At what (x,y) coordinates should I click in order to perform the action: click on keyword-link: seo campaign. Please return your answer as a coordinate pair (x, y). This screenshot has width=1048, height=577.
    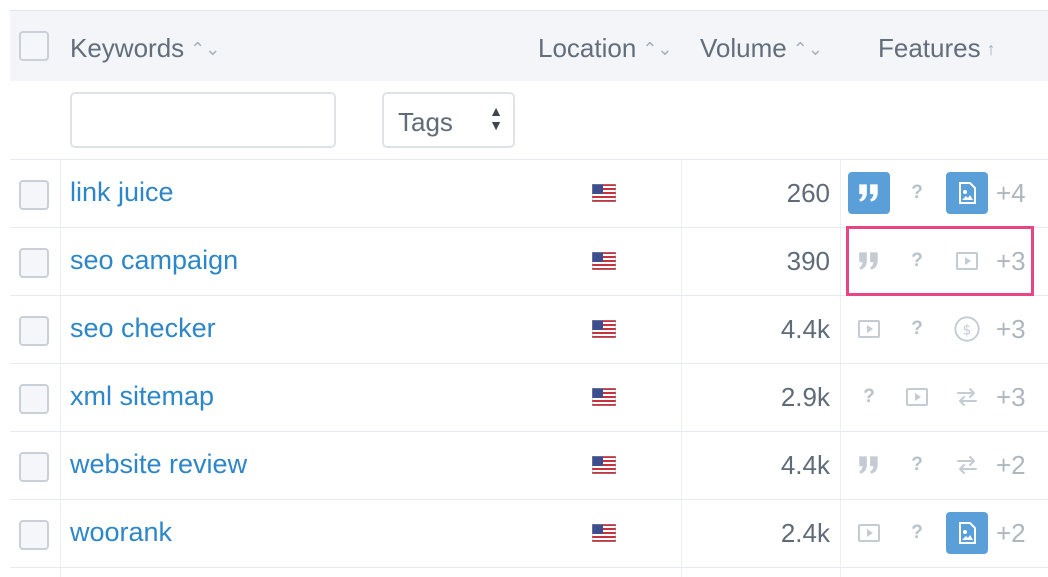
    Looking at the image, I should click on (154, 260).